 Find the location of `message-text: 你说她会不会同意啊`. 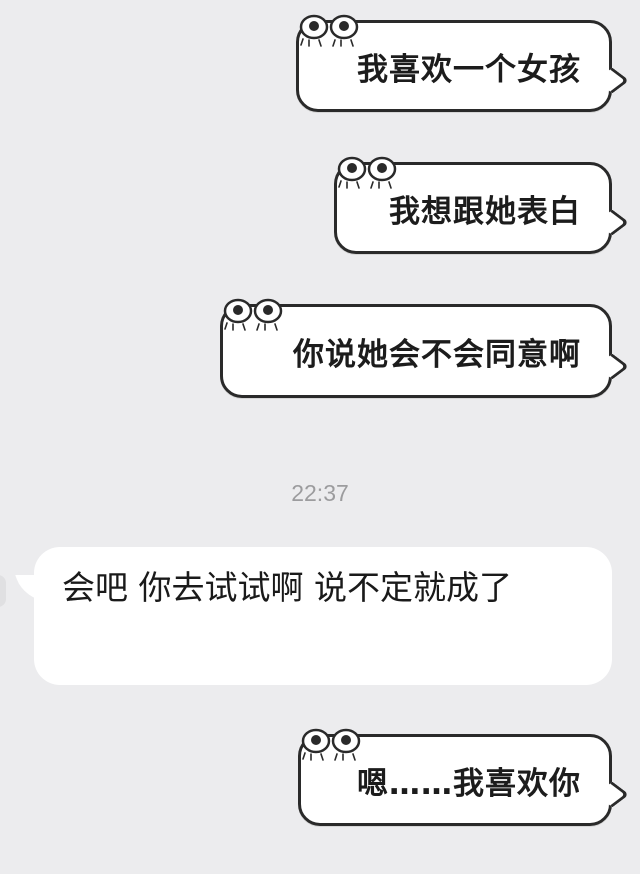

message-text: 你说她会不会同意啊 is located at coordinates (437, 354).